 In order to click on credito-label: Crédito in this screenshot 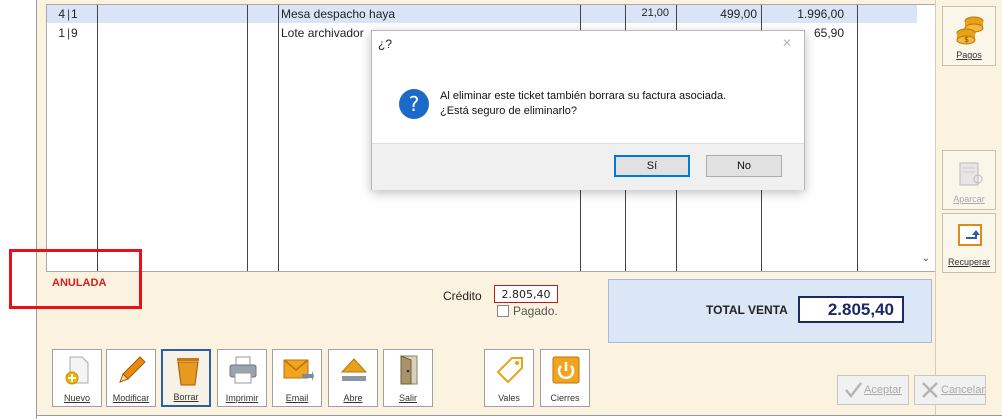, I will do `click(462, 296)`.